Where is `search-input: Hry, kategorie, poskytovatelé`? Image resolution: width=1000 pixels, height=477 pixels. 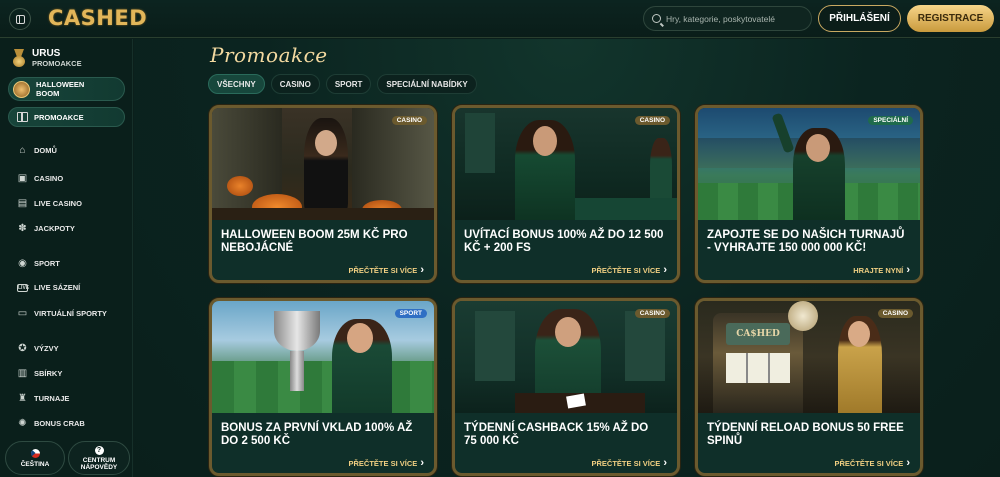 search-input: Hry, kategorie, poskytovatelé is located at coordinates (727, 18).